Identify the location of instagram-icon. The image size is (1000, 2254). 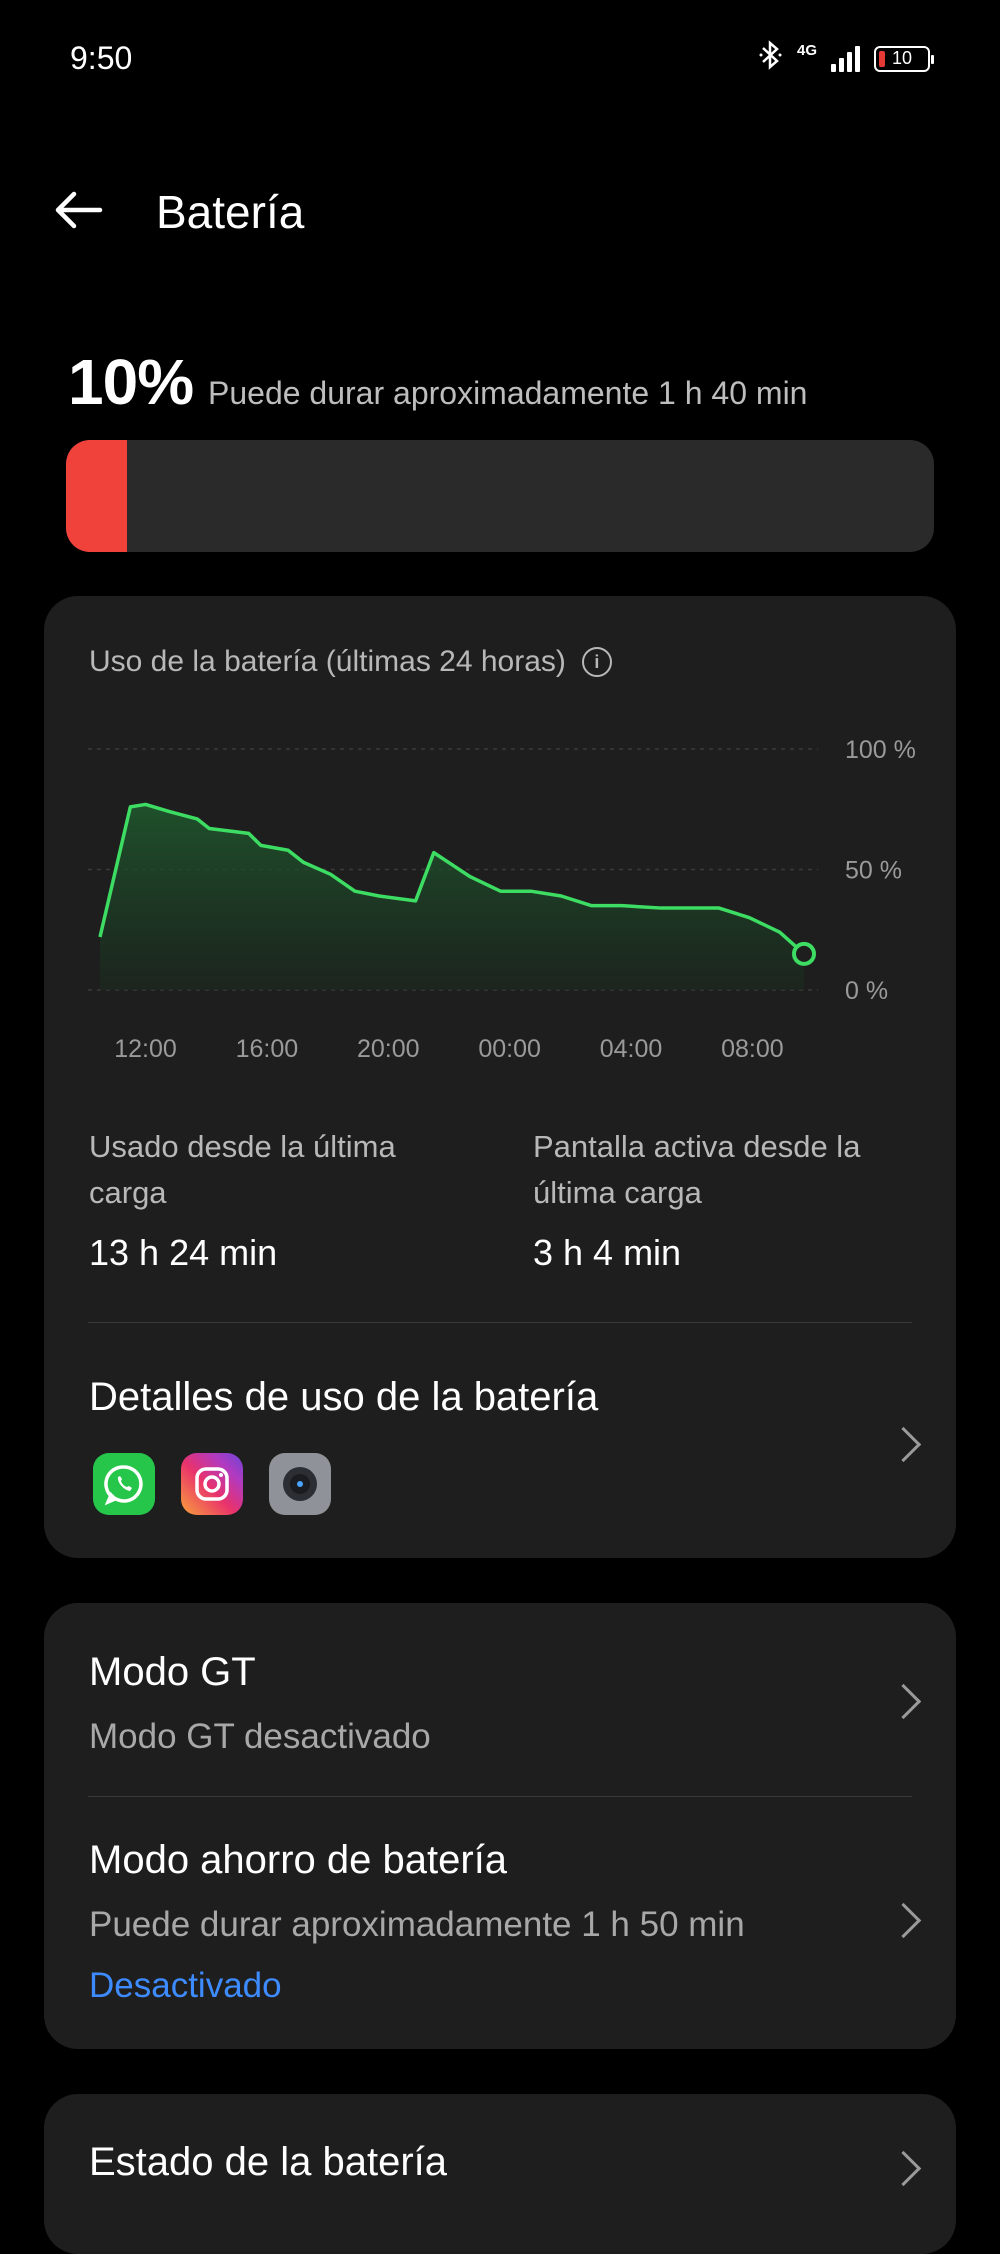
(212, 1484).